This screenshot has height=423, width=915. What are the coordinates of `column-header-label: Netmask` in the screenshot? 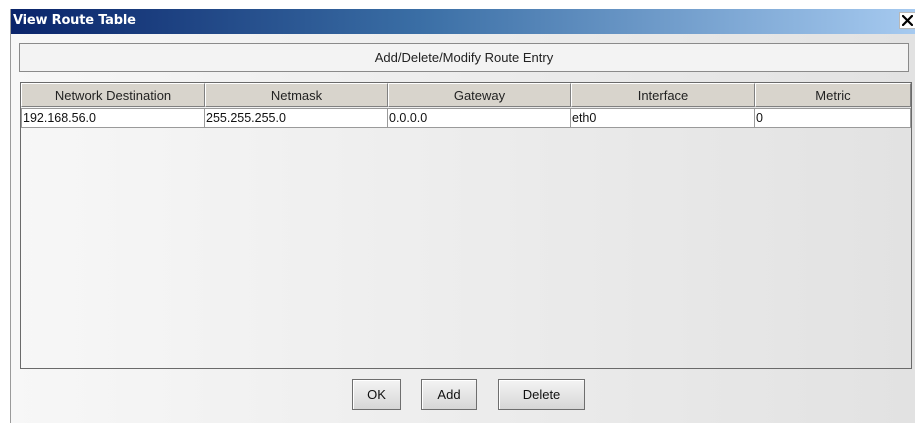 It's located at (296, 95).